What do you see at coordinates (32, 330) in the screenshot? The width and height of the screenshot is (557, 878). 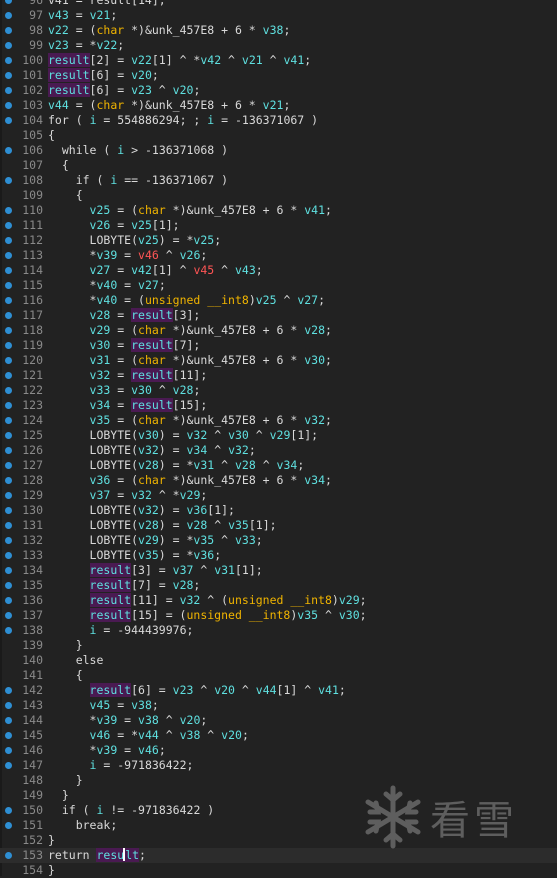 I see `line-number: 118` at bounding box center [32, 330].